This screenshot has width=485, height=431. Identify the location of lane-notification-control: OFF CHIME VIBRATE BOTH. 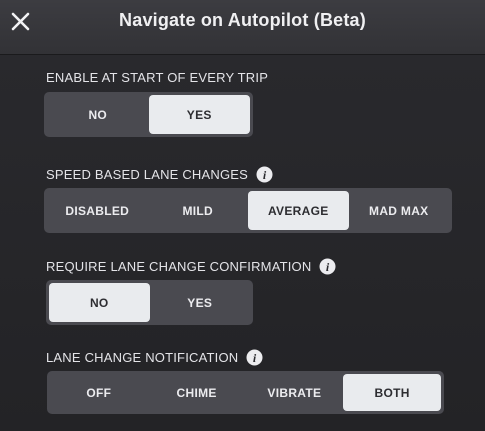
(245, 392).